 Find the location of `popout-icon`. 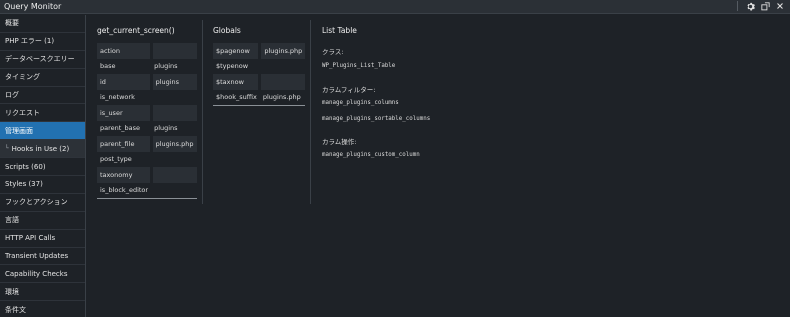

popout-icon is located at coordinates (765, 6).